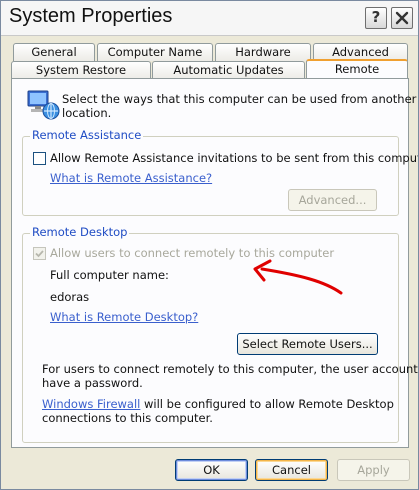  Describe the element at coordinates (228, 70) in the screenshot. I see `tab-automatic-updates: Automatic Updates` at that location.